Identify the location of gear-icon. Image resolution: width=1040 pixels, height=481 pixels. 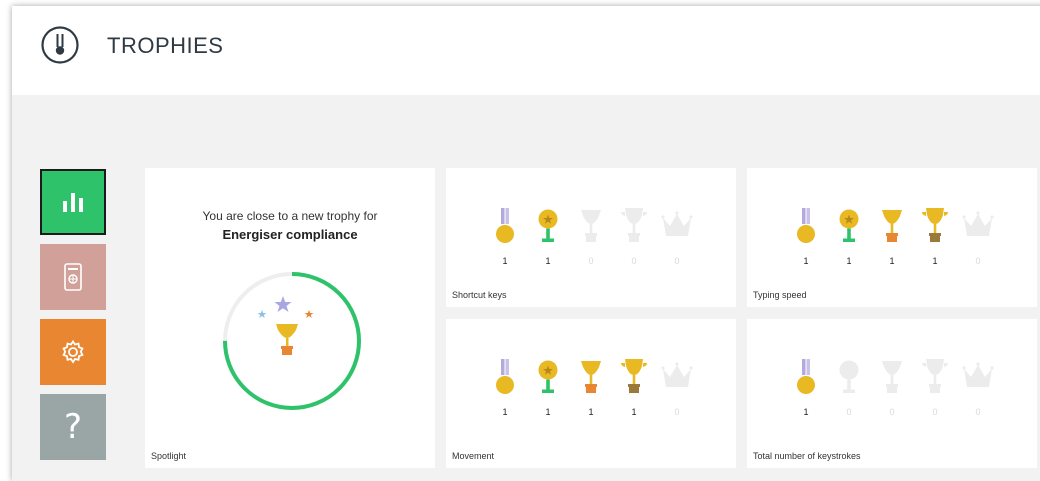
(73, 351).